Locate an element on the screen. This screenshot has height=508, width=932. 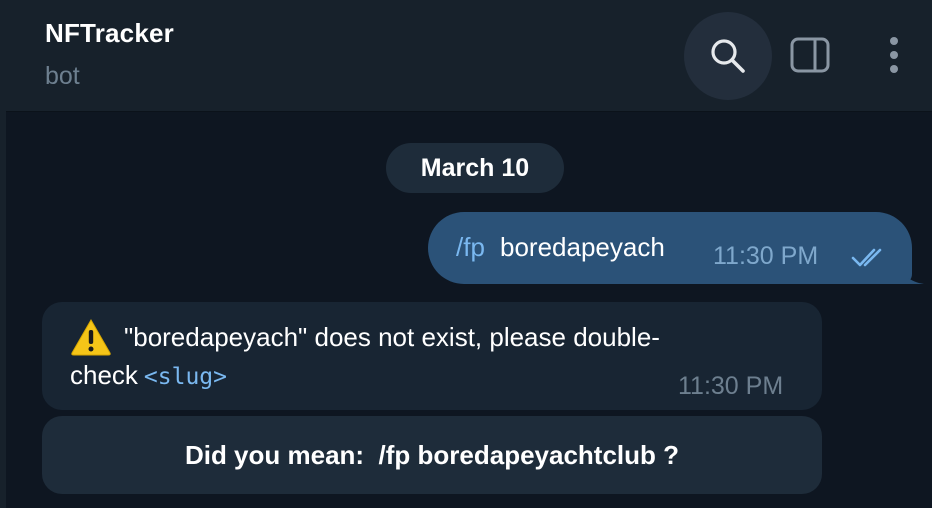
message-text: check is located at coordinates (104, 375).